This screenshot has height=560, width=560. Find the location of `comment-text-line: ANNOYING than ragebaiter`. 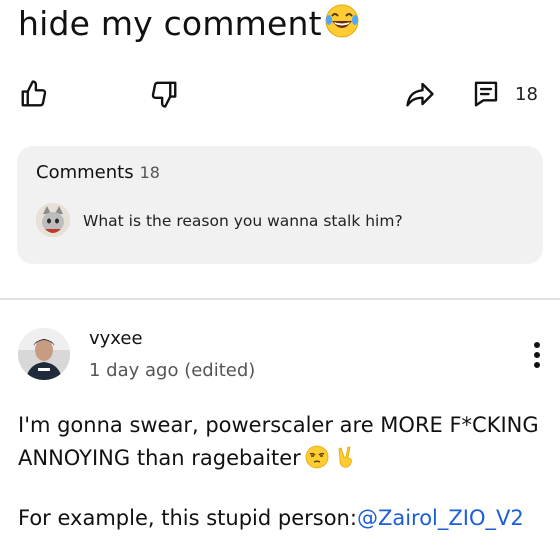

comment-text-line: ANNOYING than ragebaiter is located at coordinates (187, 457).